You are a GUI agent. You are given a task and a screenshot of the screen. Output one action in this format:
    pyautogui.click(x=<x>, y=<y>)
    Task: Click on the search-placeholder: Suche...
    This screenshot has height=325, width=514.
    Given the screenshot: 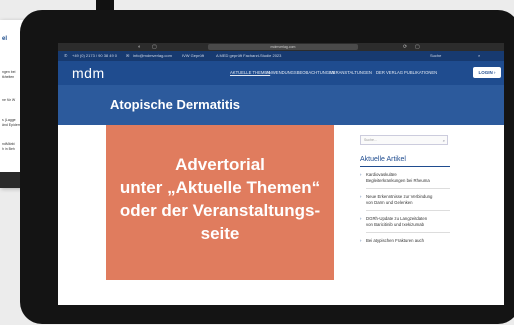 What is the action you would take?
    pyautogui.click(x=370, y=140)
    